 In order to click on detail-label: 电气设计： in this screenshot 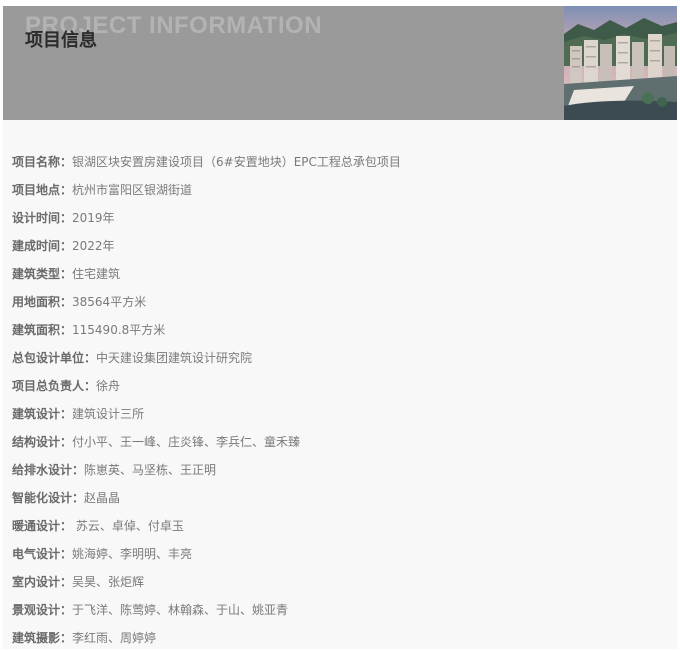, I will do `click(42, 554)`.